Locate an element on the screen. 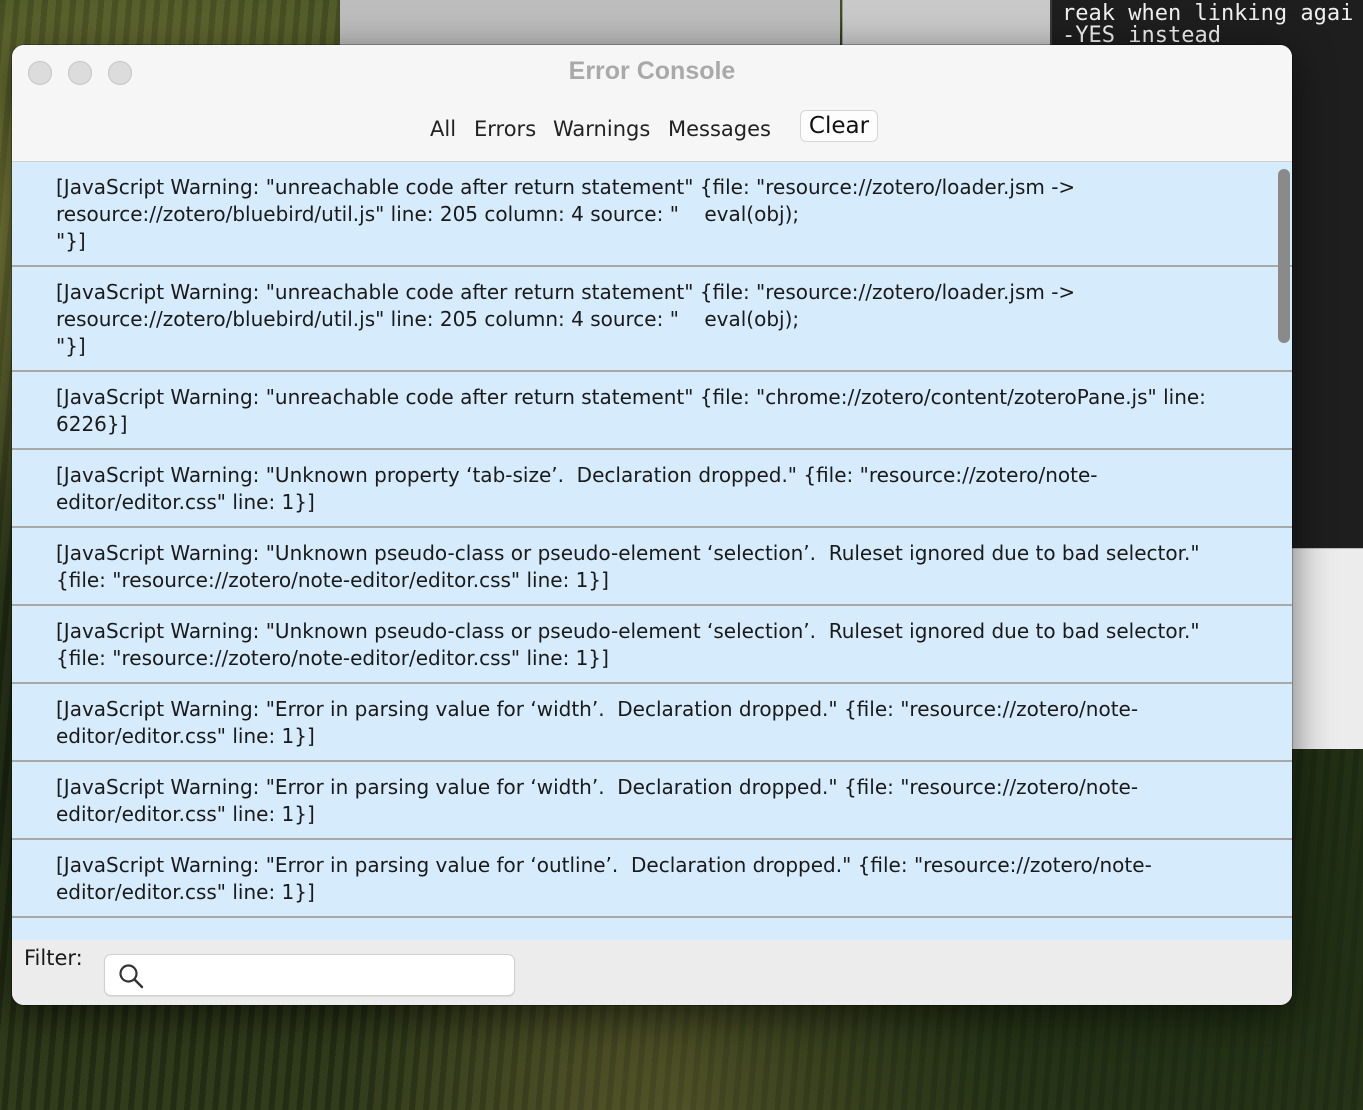  vertical-scrollbar is located at coordinates (1284, 256).